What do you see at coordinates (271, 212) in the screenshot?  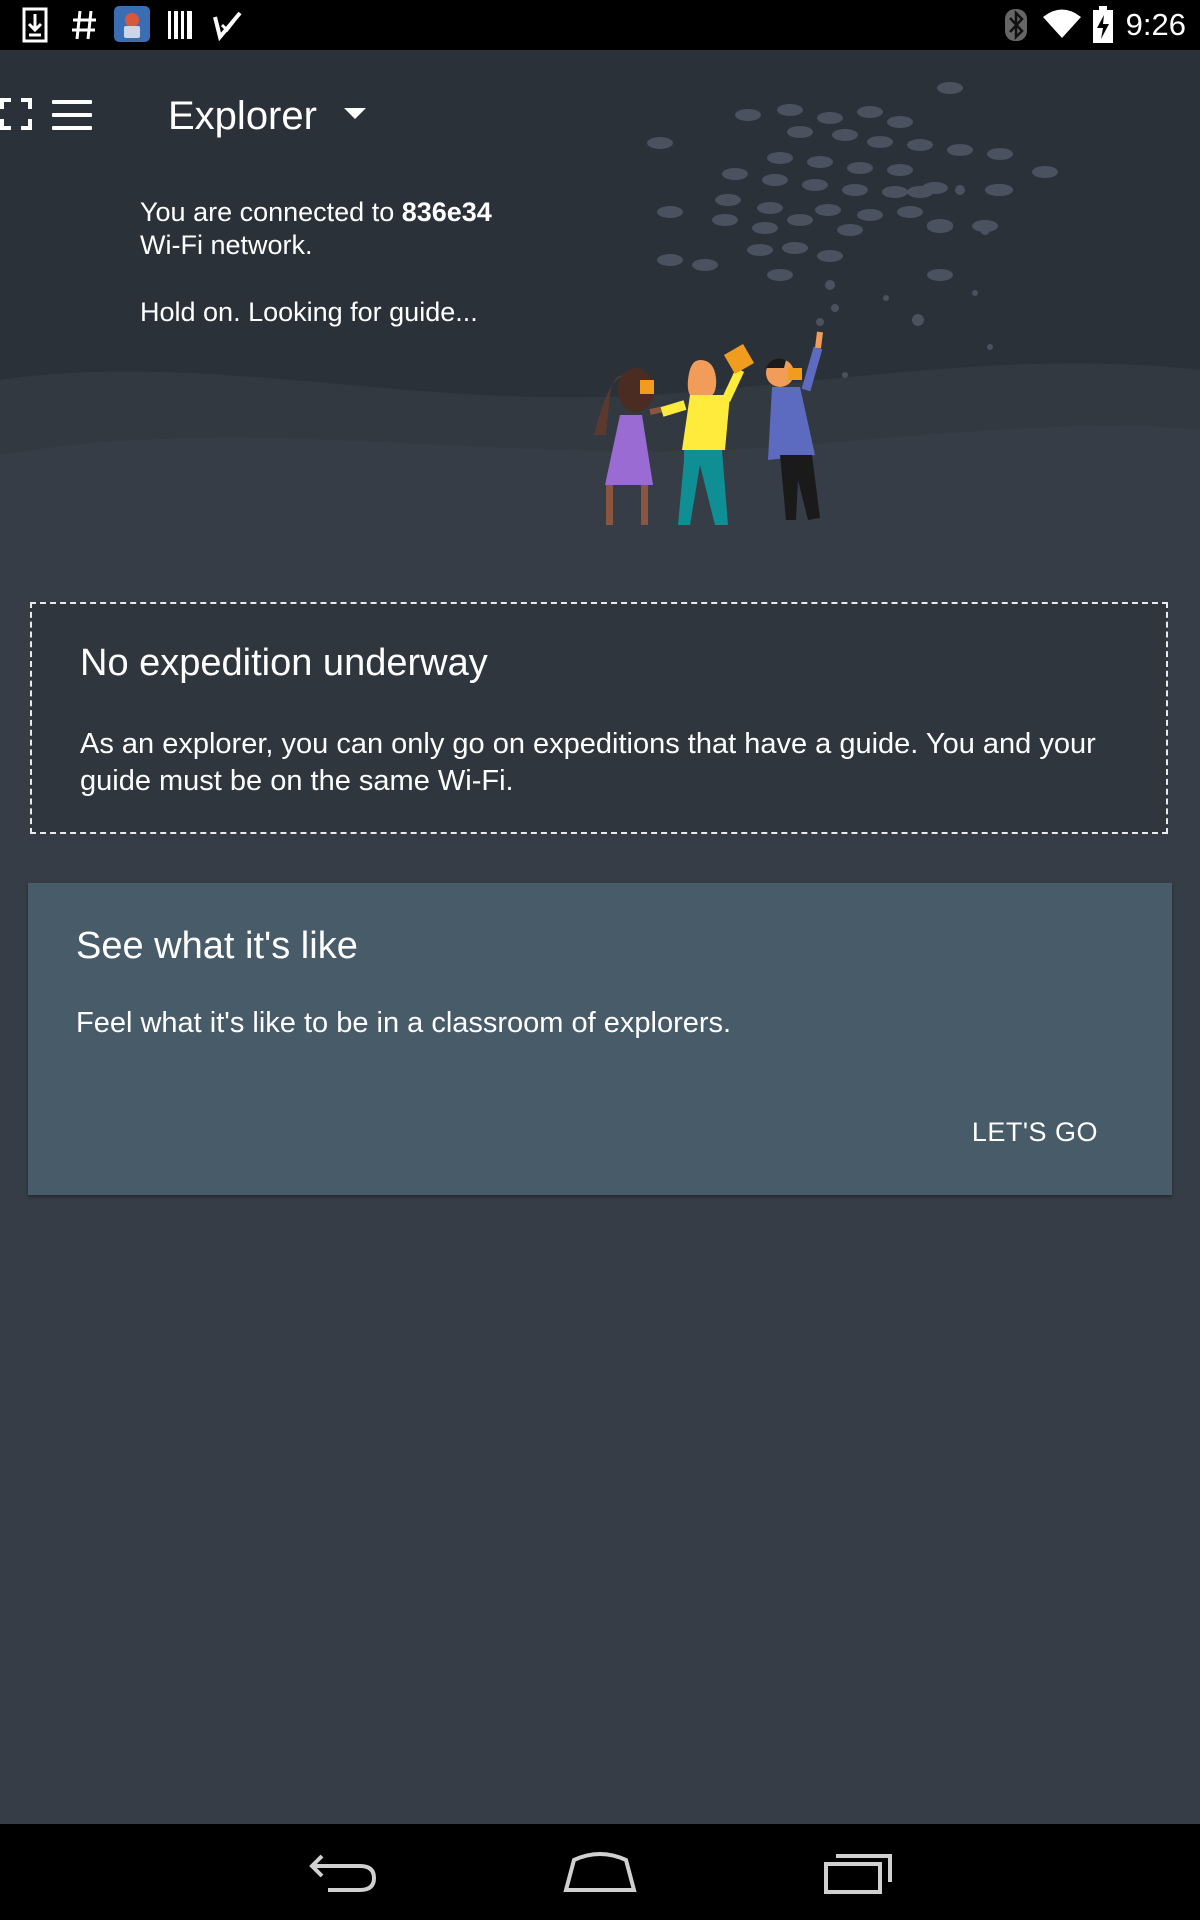 I see `connection-prefix: You are connected to` at bounding box center [271, 212].